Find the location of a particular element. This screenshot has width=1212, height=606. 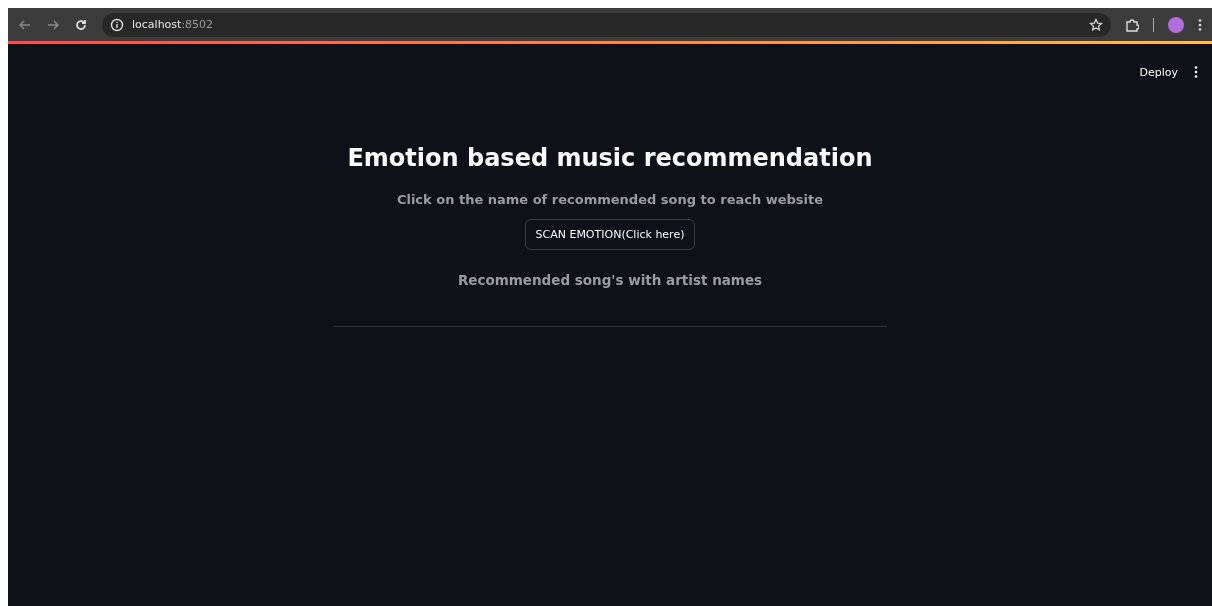

subtitle-text: Click on the name of recommended song to reach website is located at coordinates (610, 199).